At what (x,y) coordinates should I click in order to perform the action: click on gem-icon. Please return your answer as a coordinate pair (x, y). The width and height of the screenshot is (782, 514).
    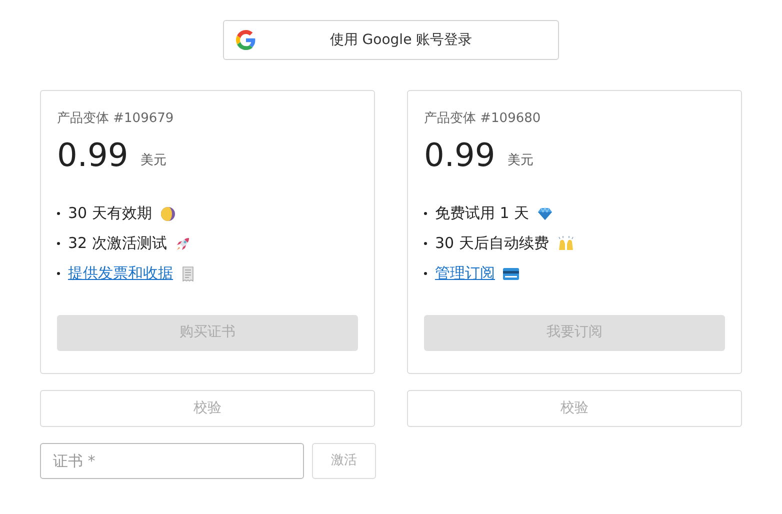
    Looking at the image, I should click on (545, 214).